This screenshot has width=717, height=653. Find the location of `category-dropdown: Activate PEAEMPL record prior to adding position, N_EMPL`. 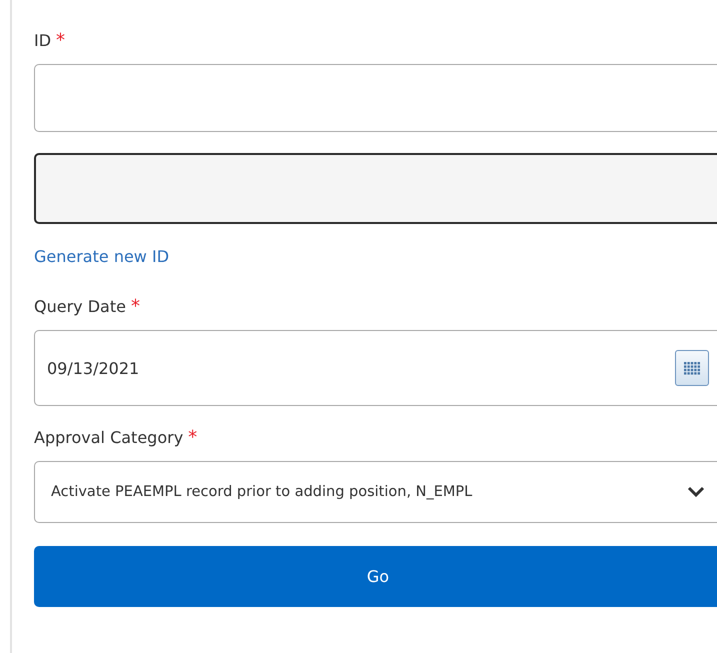

category-dropdown: Activate PEAEMPL record prior to adding position, N_EMPL is located at coordinates (375, 492).